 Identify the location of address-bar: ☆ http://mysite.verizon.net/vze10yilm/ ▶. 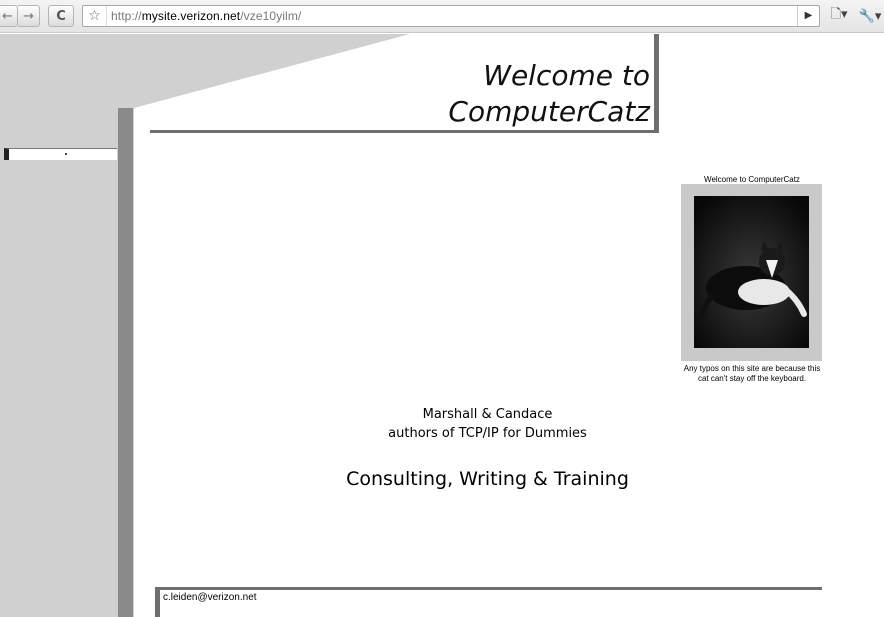
(451, 16).